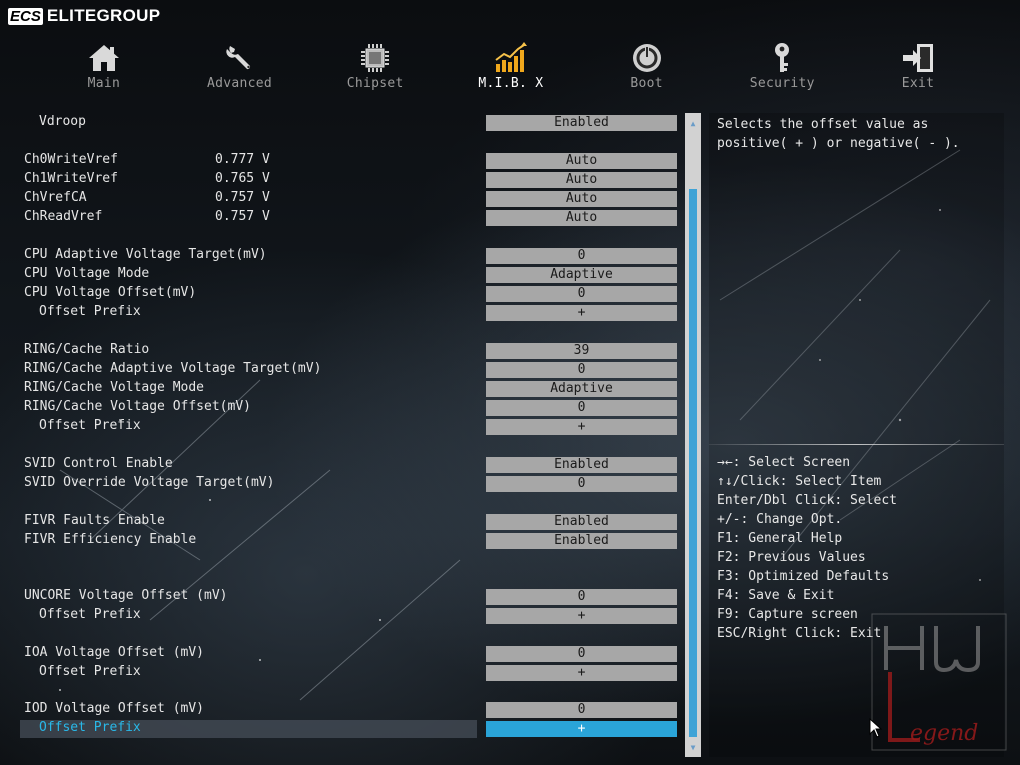 Image resolution: width=1020 pixels, height=765 pixels. Describe the element at coordinates (351, 179) in the screenshot. I see `setting-row-ch1writevref: Ch1WriteVref 0.765 V Auto` at that location.